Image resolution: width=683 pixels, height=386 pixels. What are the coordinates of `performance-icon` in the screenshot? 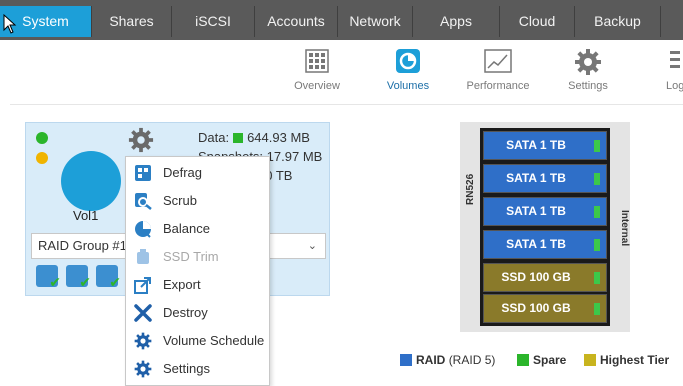 It's located at (498, 61).